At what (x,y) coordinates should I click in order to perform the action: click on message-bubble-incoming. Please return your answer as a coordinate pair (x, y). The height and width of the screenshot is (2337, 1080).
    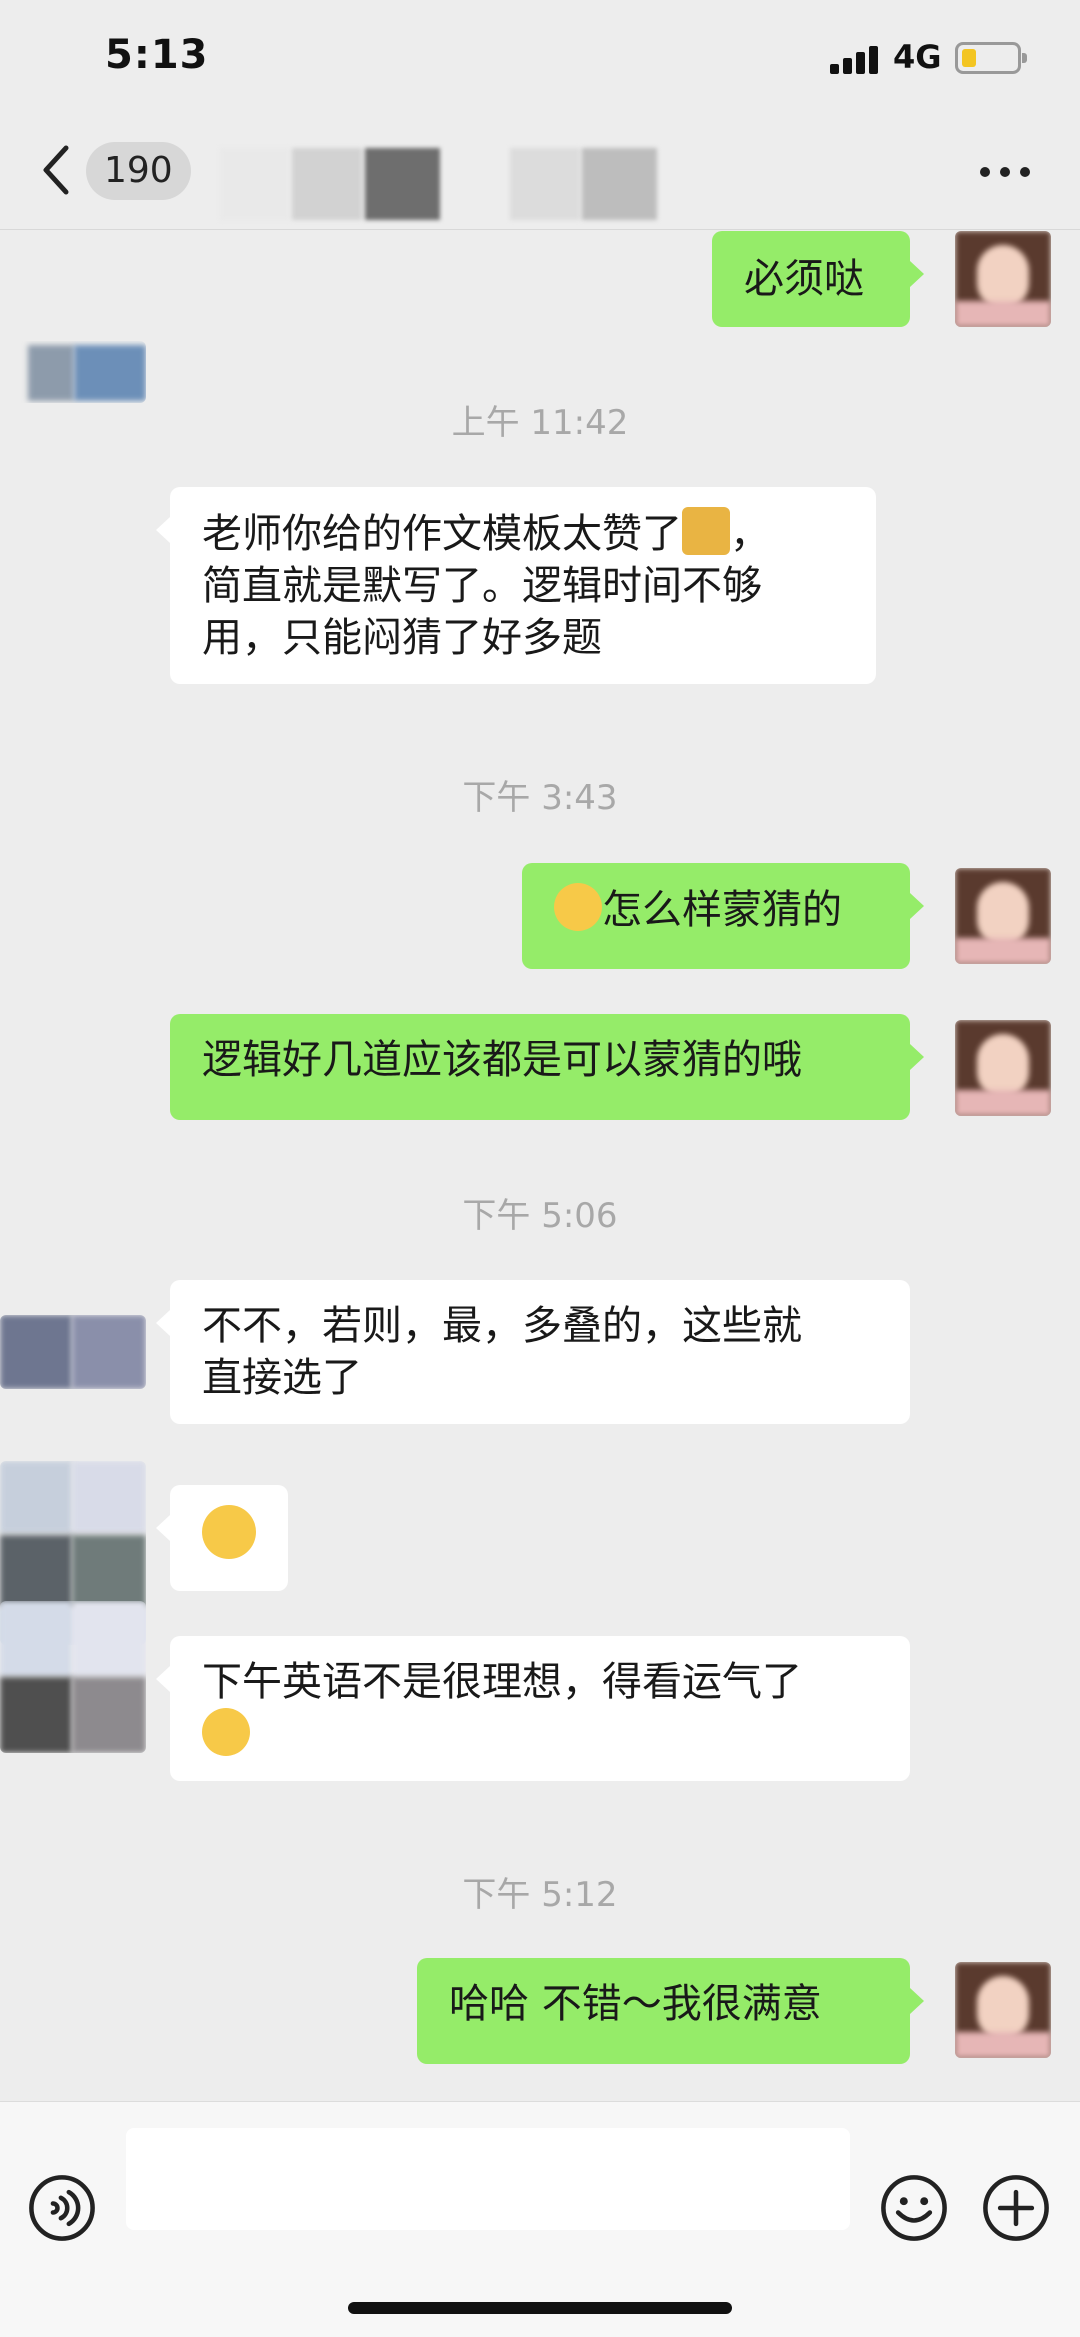
    Looking at the image, I should click on (222, 1538).